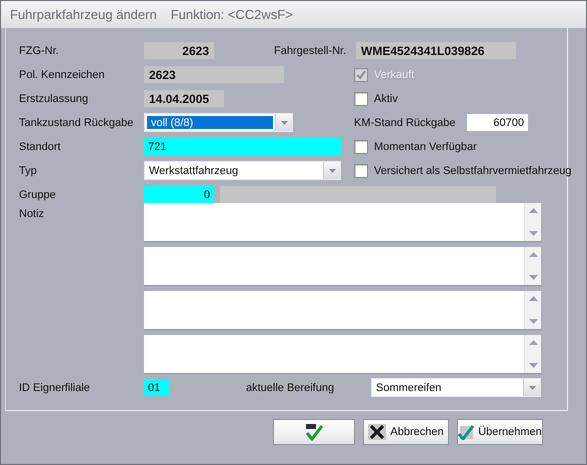  I want to click on window-title: Fuhrparkfahrzeug ändern, so click(83, 14).